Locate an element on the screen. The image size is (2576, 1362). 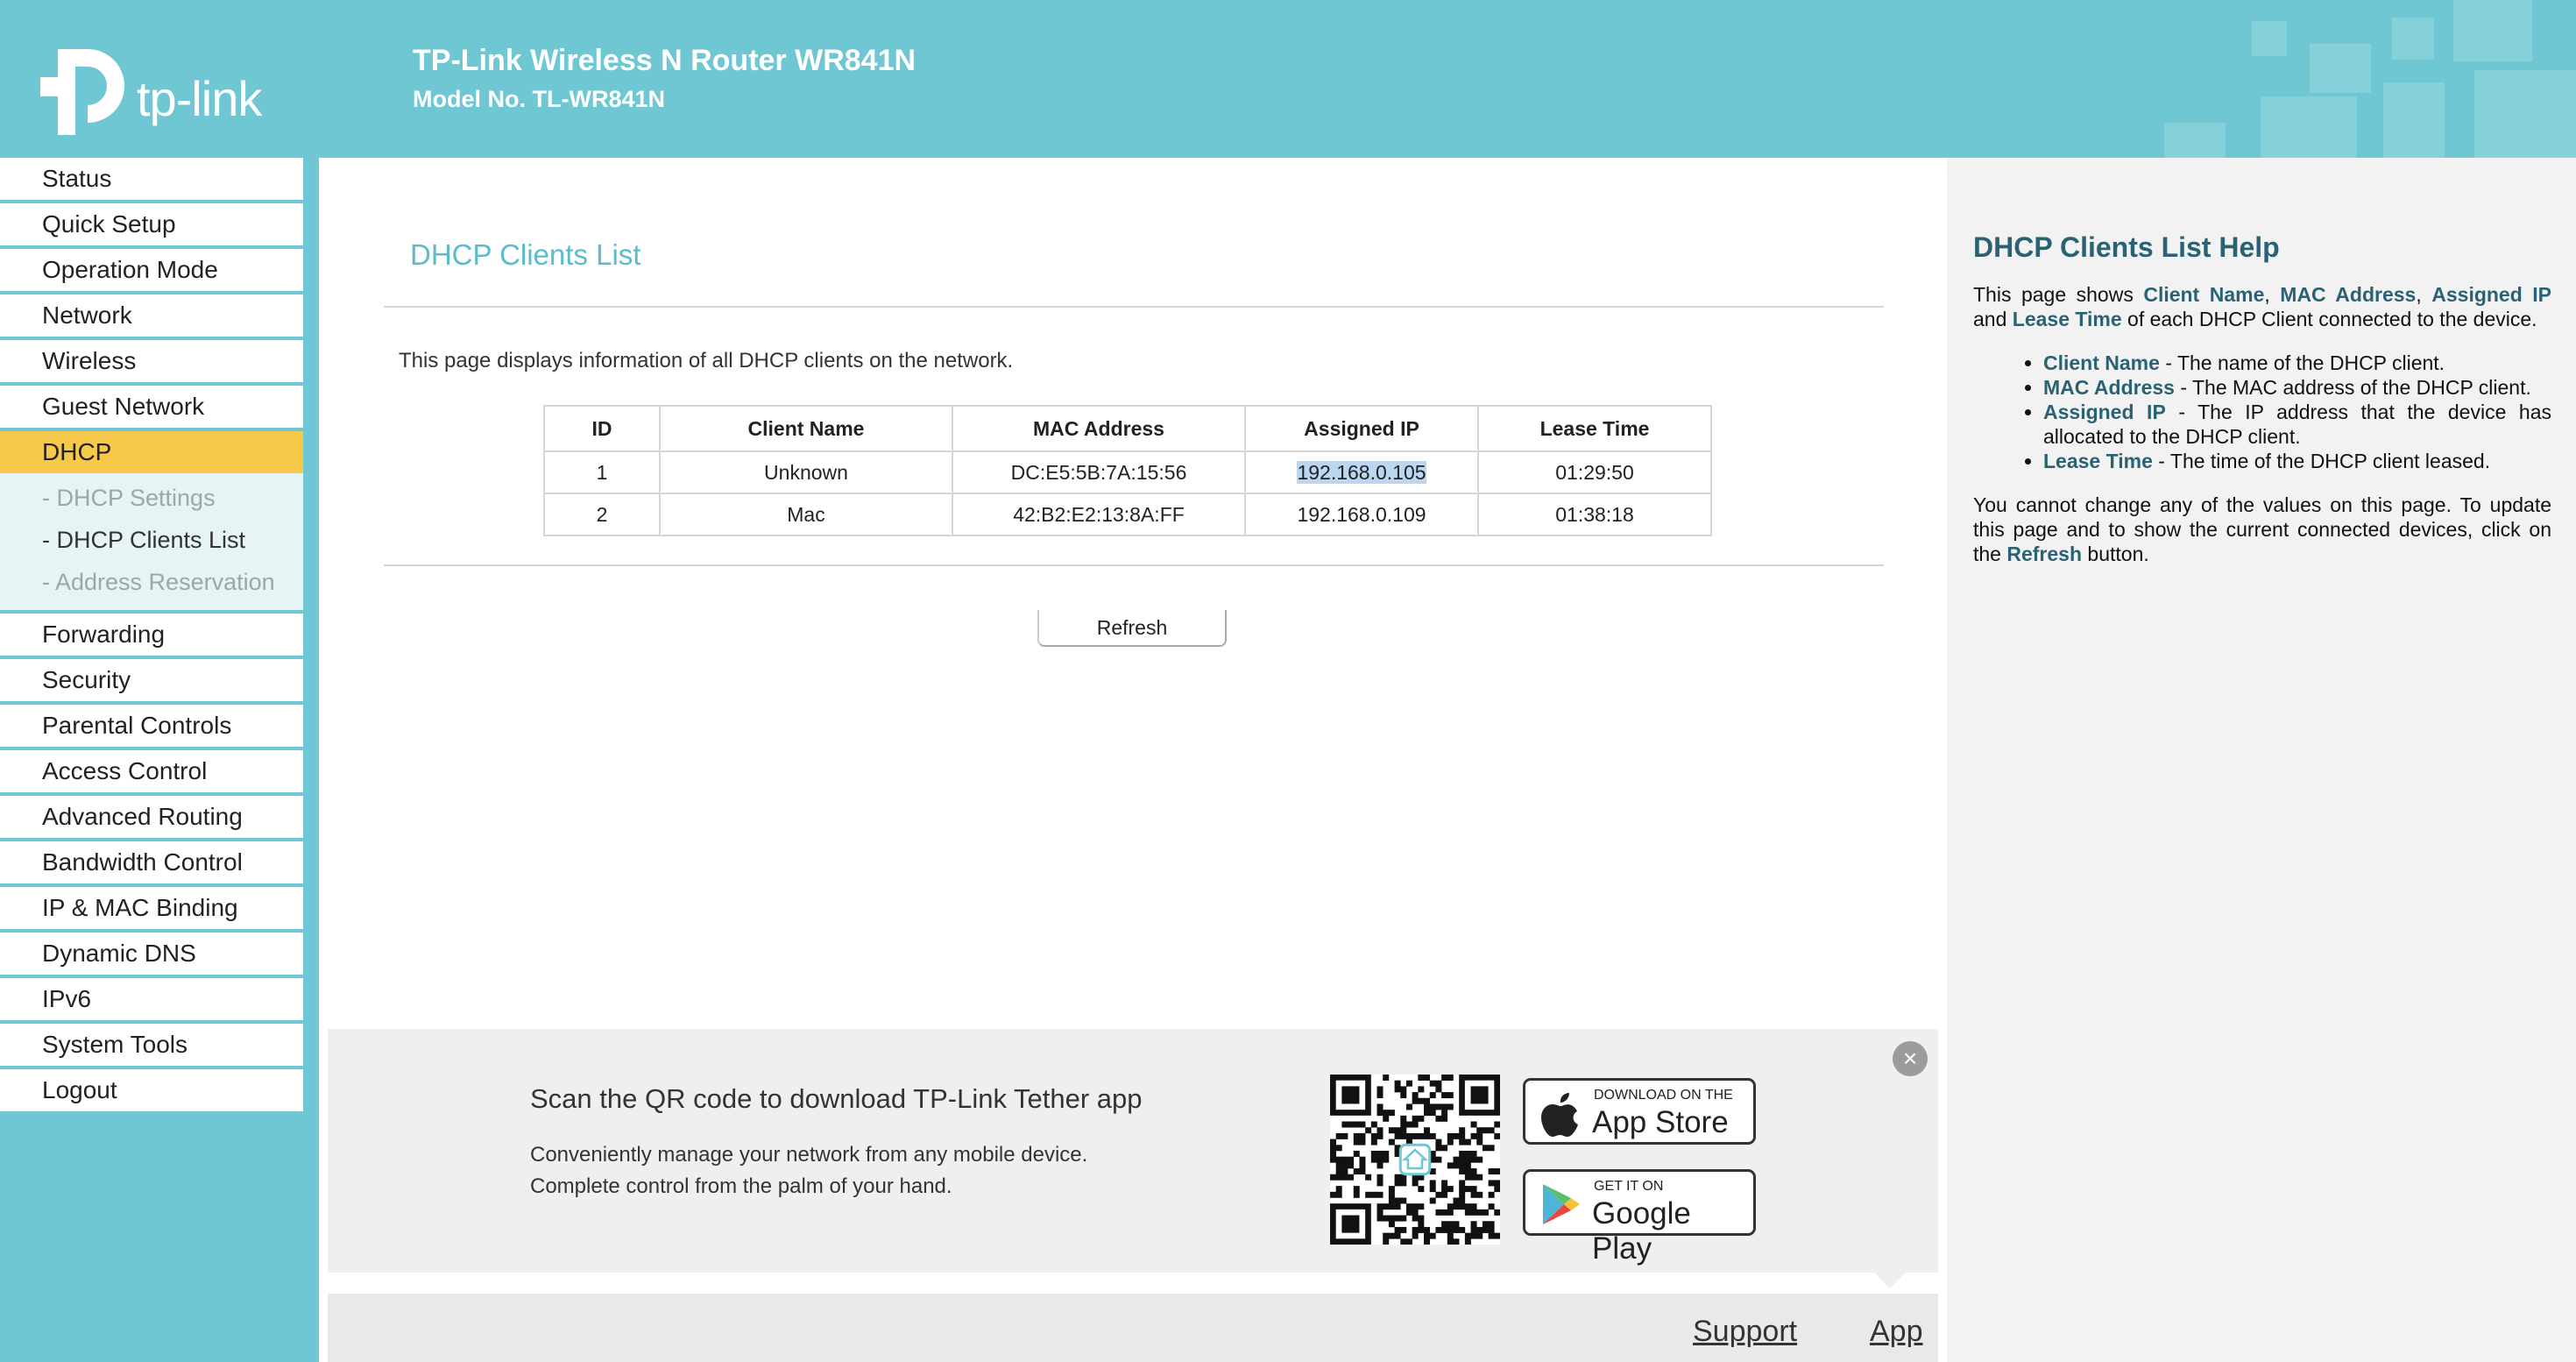
cell-mac-address: DC:E5:5B:7A:15:56 is located at coordinates (1099, 472).